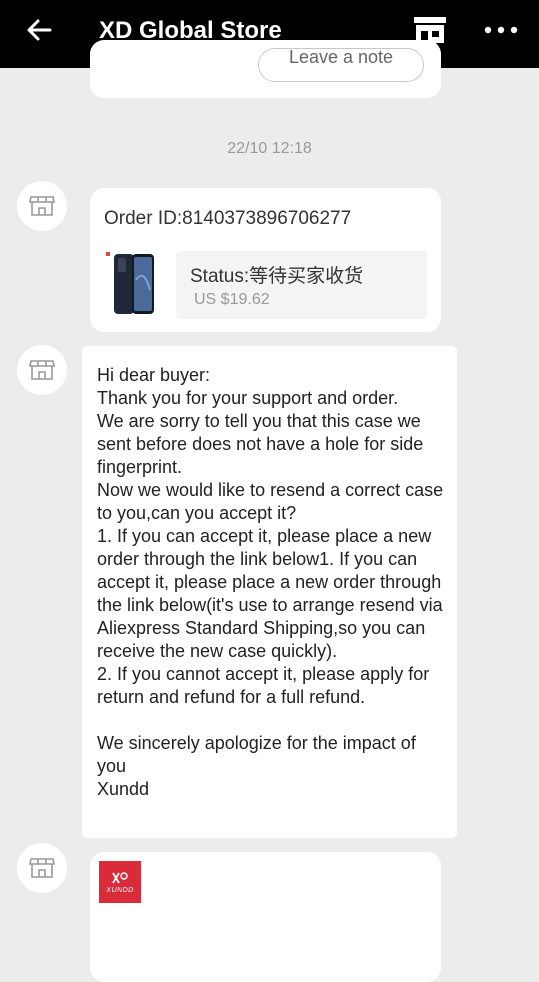 The image size is (539, 982). I want to click on brand-mark-icon, so click(120, 877).